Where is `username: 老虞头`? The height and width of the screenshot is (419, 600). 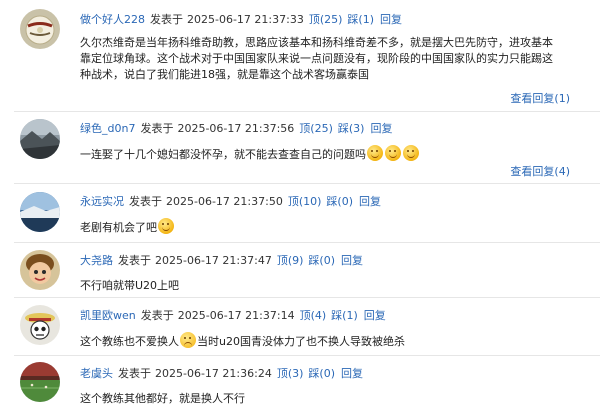
username: 老虞头 is located at coordinates (96, 373).